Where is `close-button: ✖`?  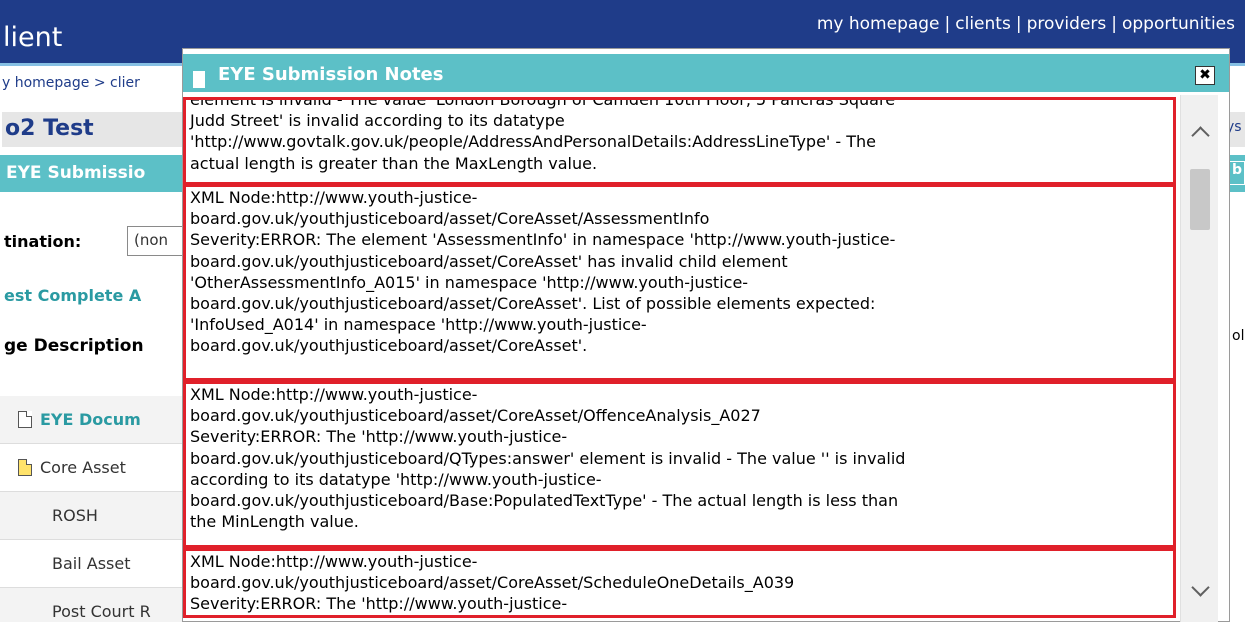 close-button: ✖ is located at coordinates (1205, 75).